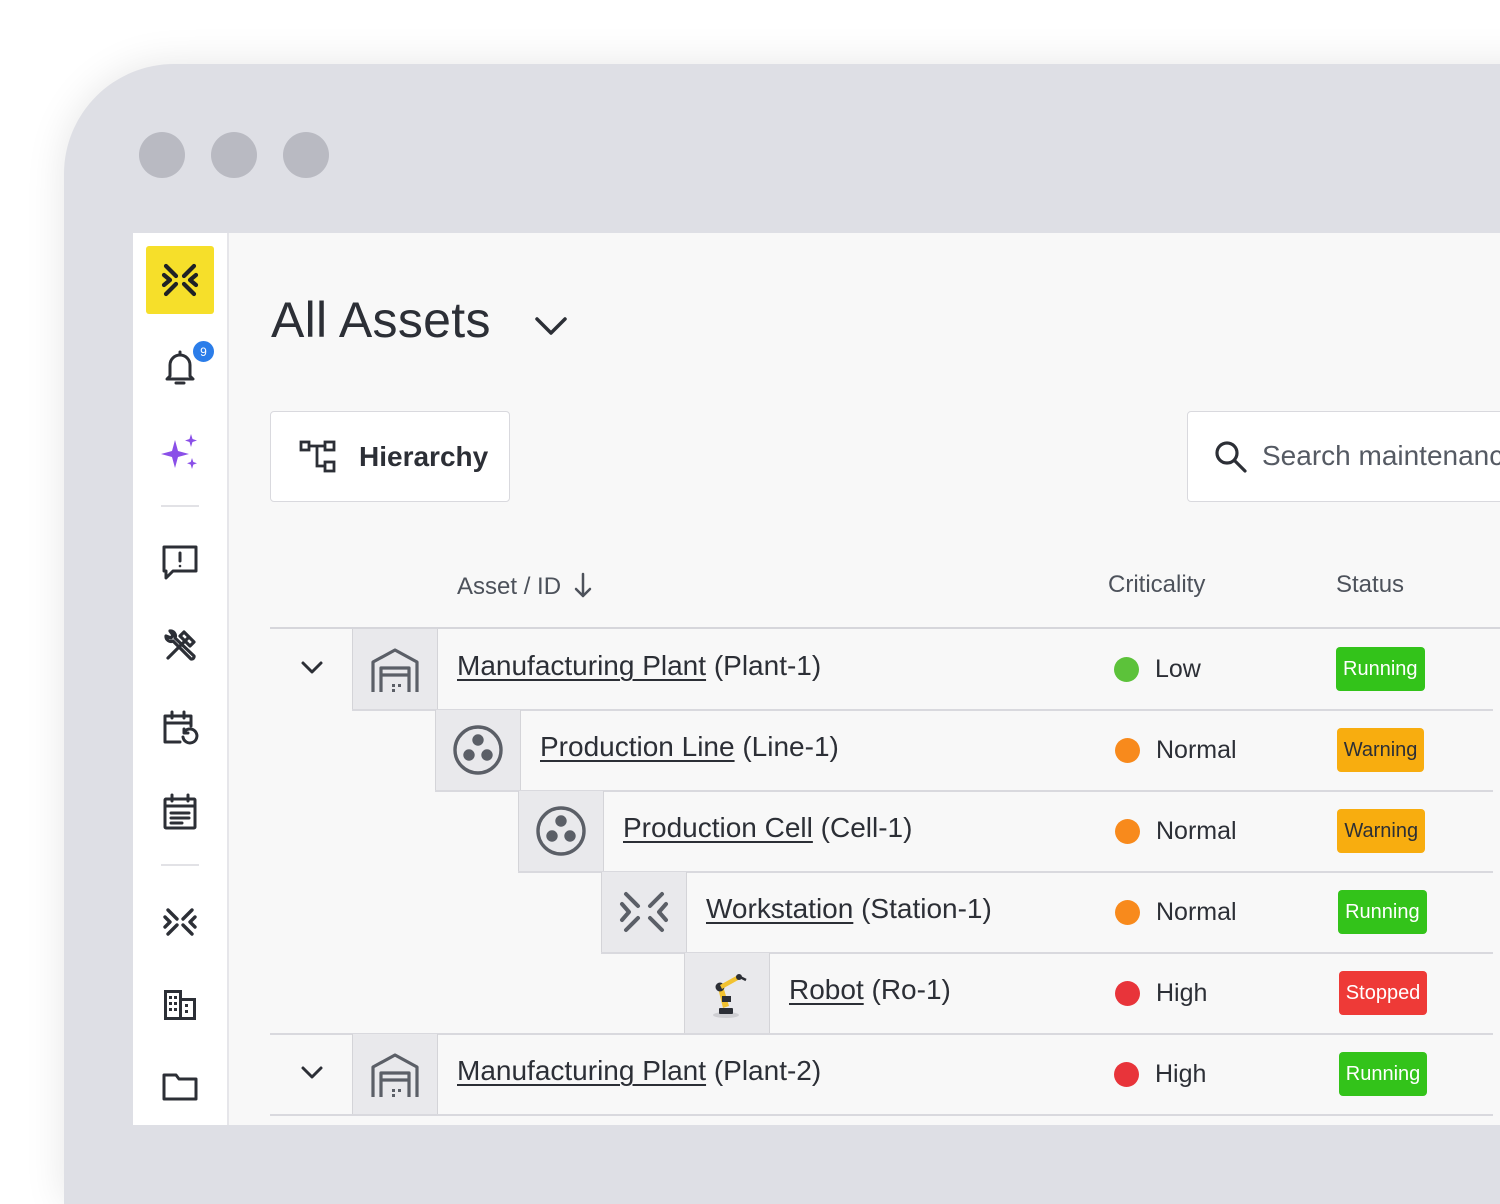 The height and width of the screenshot is (1204, 1500). I want to click on criticality-cell: Low, so click(1157, 669).